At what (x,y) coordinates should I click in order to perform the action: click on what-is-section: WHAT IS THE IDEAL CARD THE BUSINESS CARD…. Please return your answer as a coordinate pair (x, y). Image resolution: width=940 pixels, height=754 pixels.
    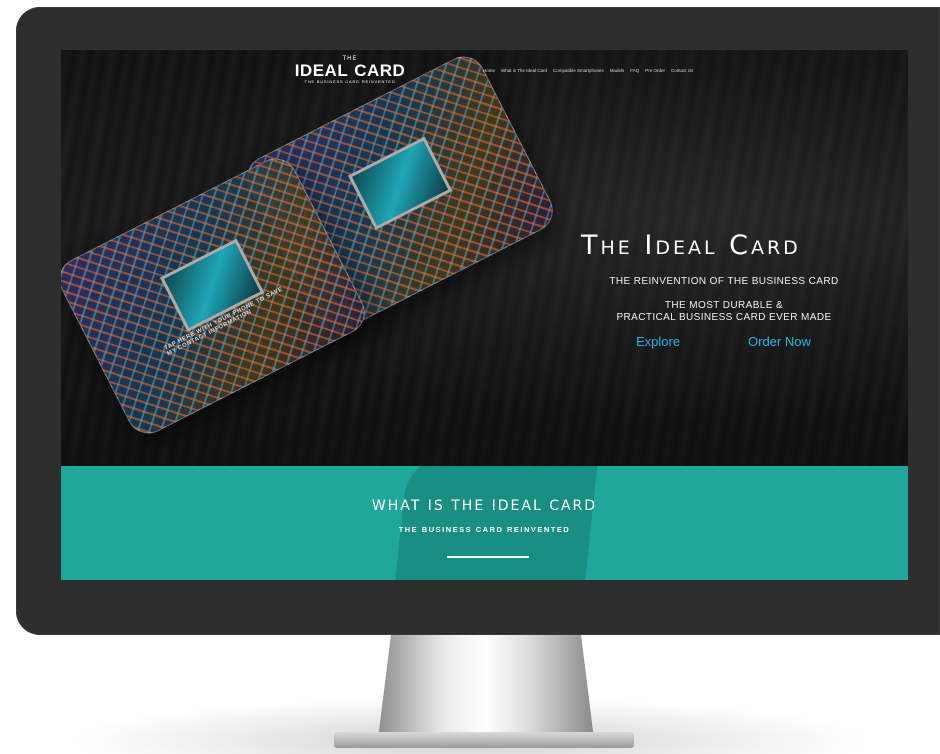
    Looking at the image, I should click on (484, 523).